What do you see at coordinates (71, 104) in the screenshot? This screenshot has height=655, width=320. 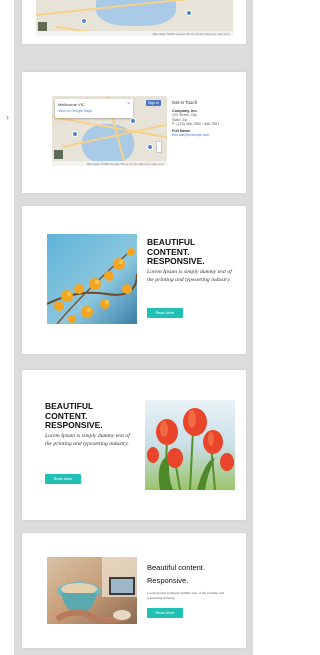 I see `popup-title: Melbourne VIC` at bounding box center [71, 104].